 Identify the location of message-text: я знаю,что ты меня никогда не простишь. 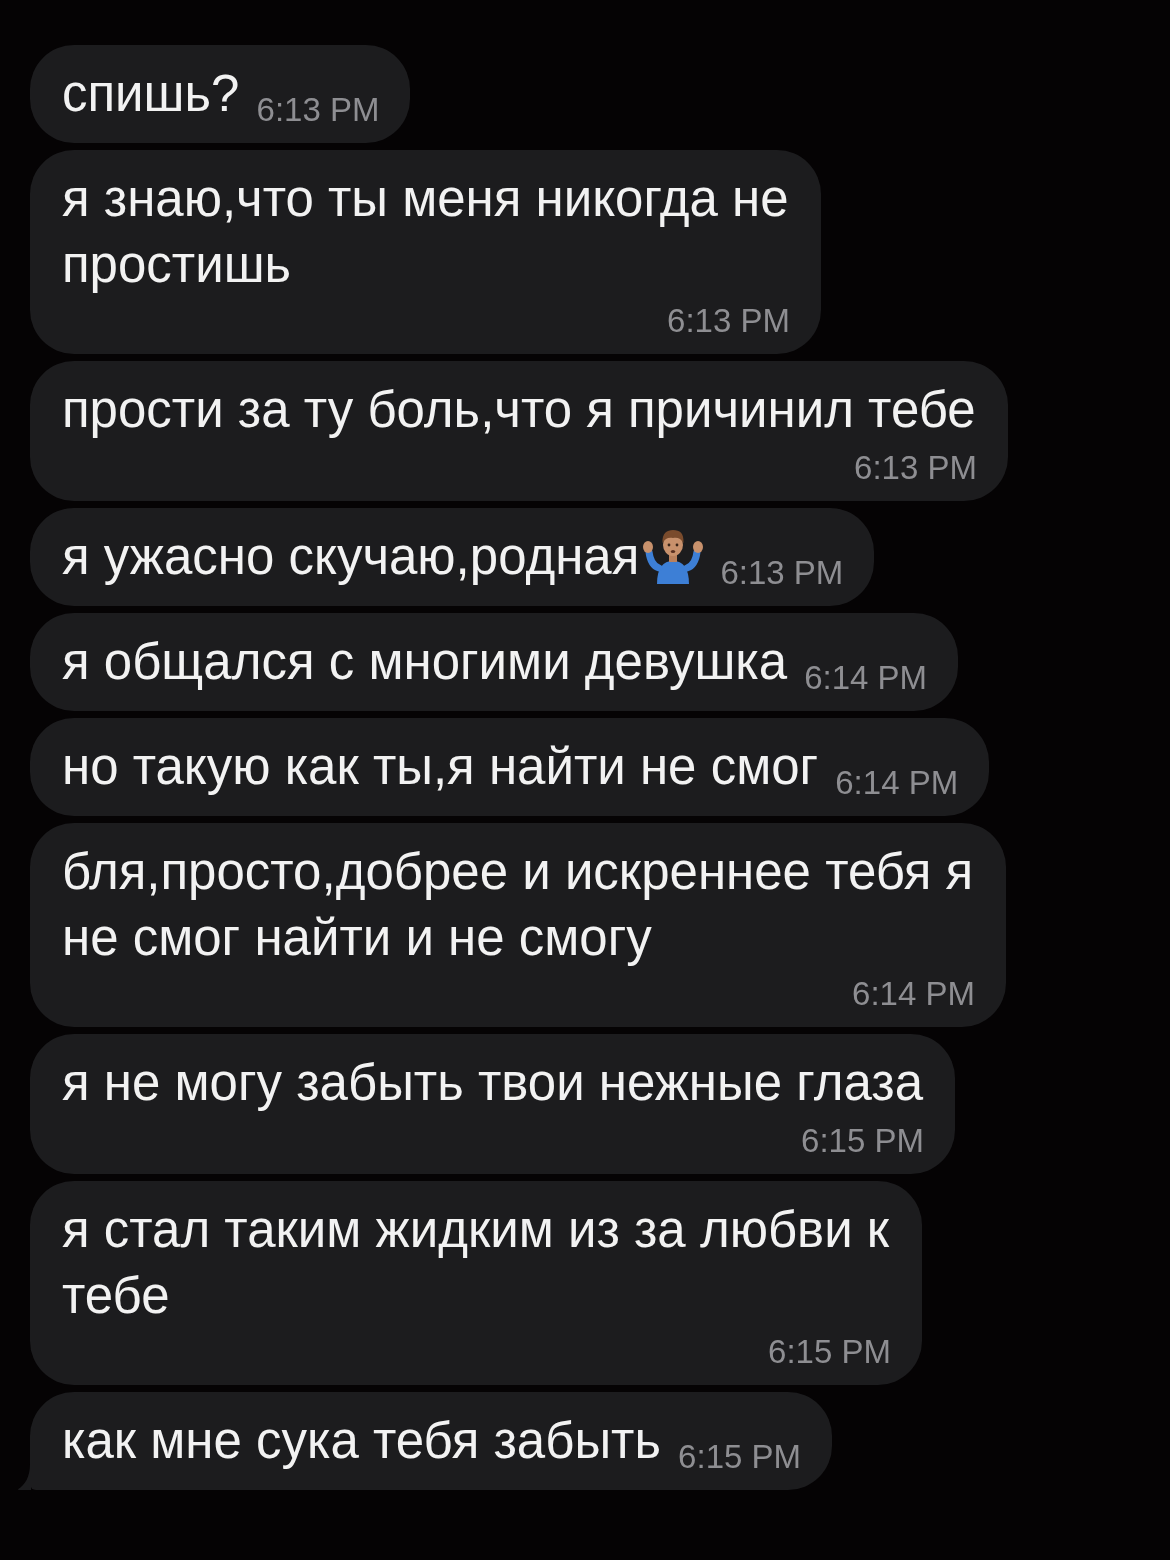
(425, 231).